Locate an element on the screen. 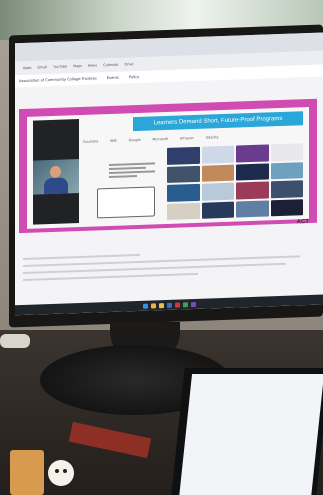 This screenshot has width=323, height=495. bookmark-item: YouTube is located at coordinates (60, 66).